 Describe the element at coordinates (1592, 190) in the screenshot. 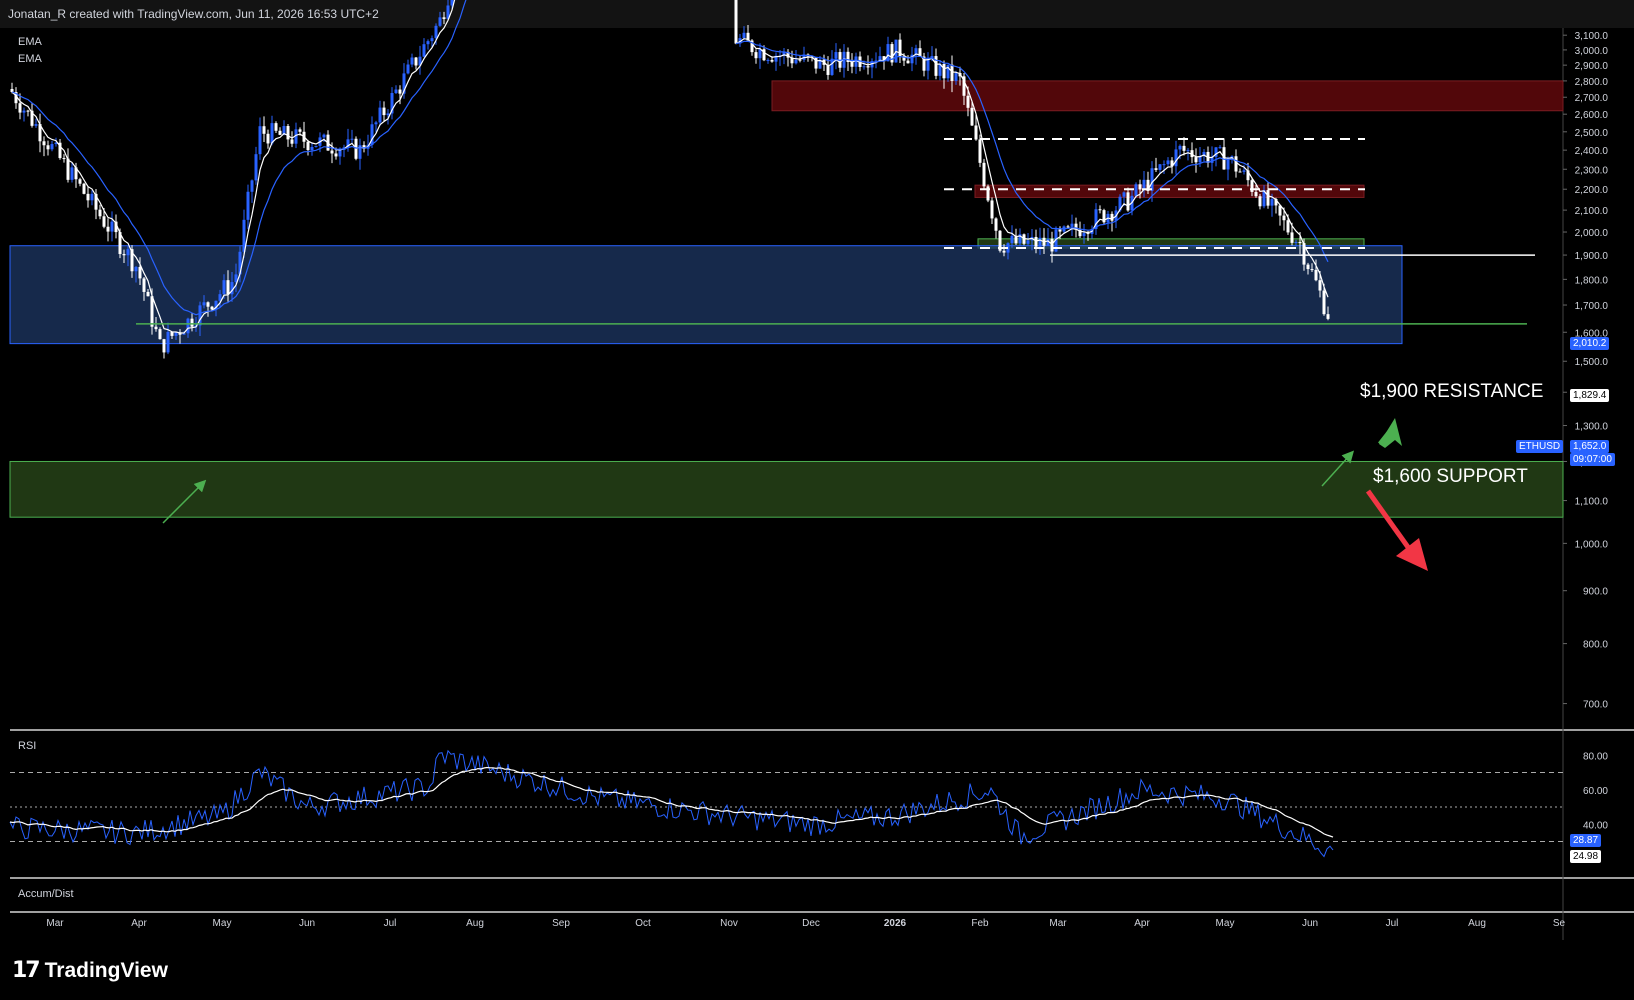

I see `price-tick-label: 2,200.0` at that location.